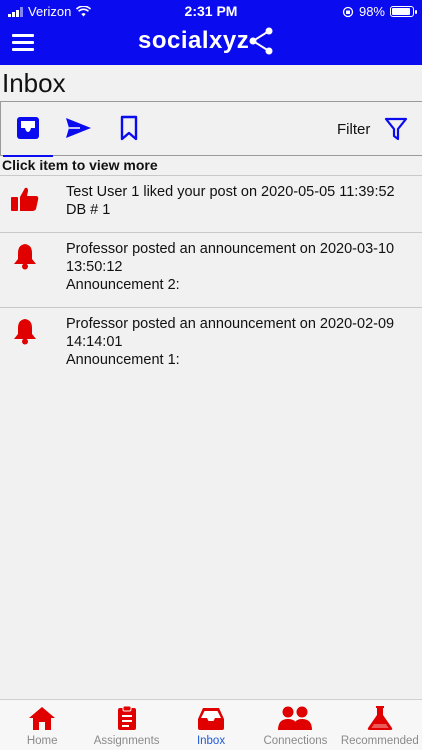 Image resolution: width=422 pixels, height=750 pixels. What do you see at coordinates (25, 199) in the screenshot?
I see `thumbs-up-icon` at bounding box center [25, 199].